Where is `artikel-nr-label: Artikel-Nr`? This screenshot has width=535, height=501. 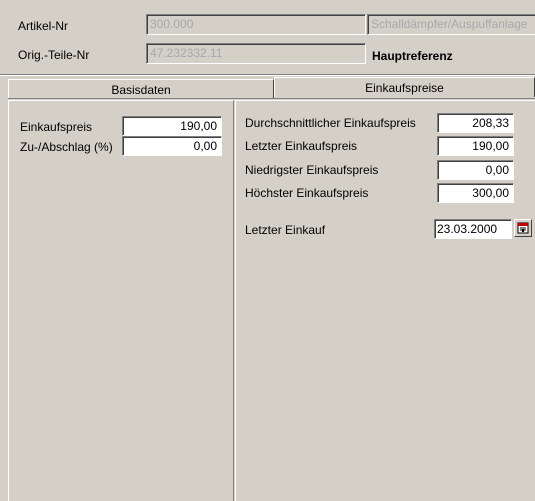
artikel-nr-label: Artikel-Nr is located at coordinates (43, 26).